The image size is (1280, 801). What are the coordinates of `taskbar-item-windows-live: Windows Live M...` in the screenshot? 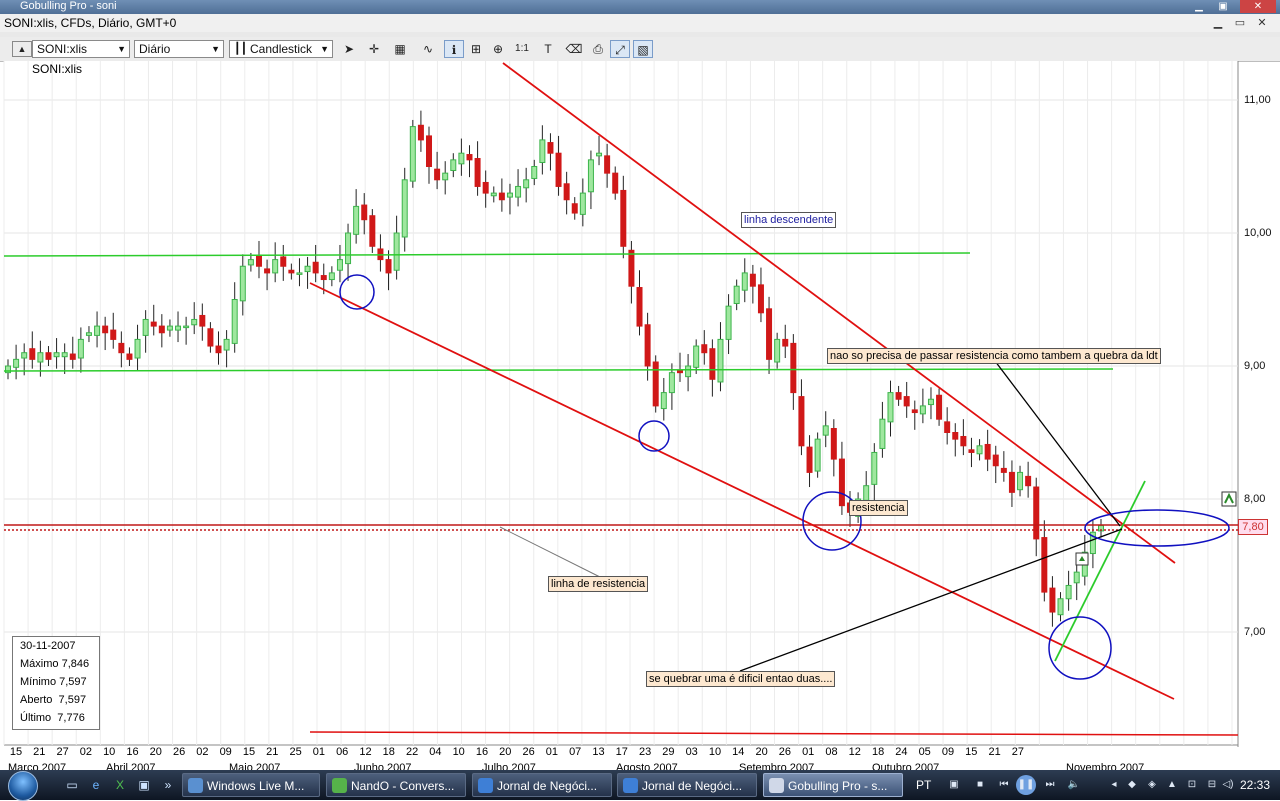 It's located at (251, 785).